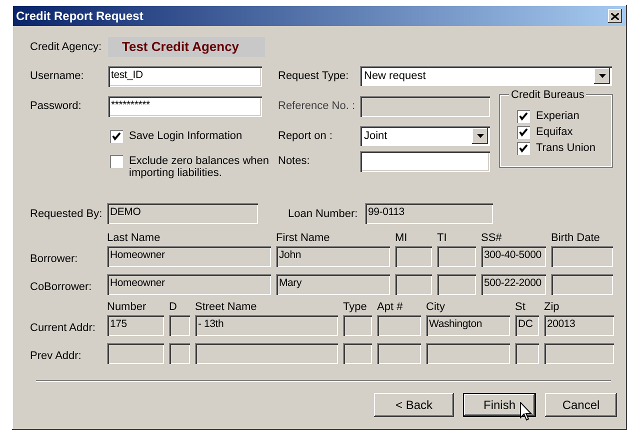 The image size is (637, 436). I want to click on request-type-dropdown: New request, so click(486, 76).